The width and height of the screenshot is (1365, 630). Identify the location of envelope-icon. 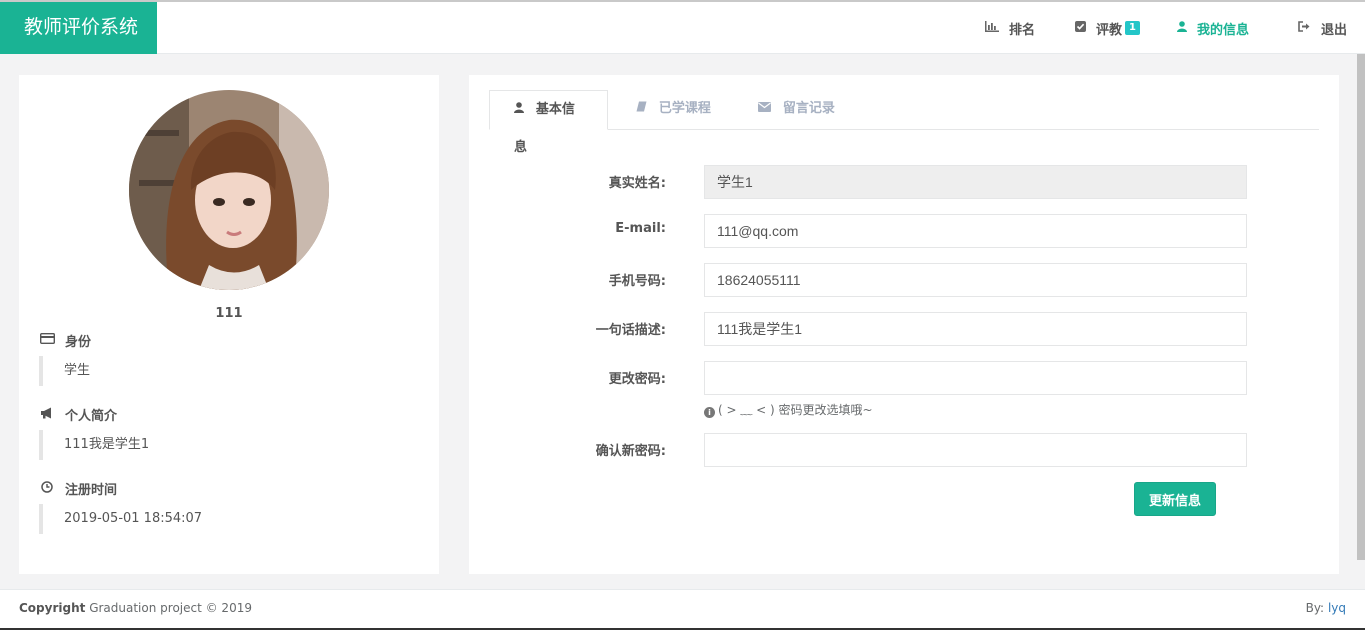
(766, 108).